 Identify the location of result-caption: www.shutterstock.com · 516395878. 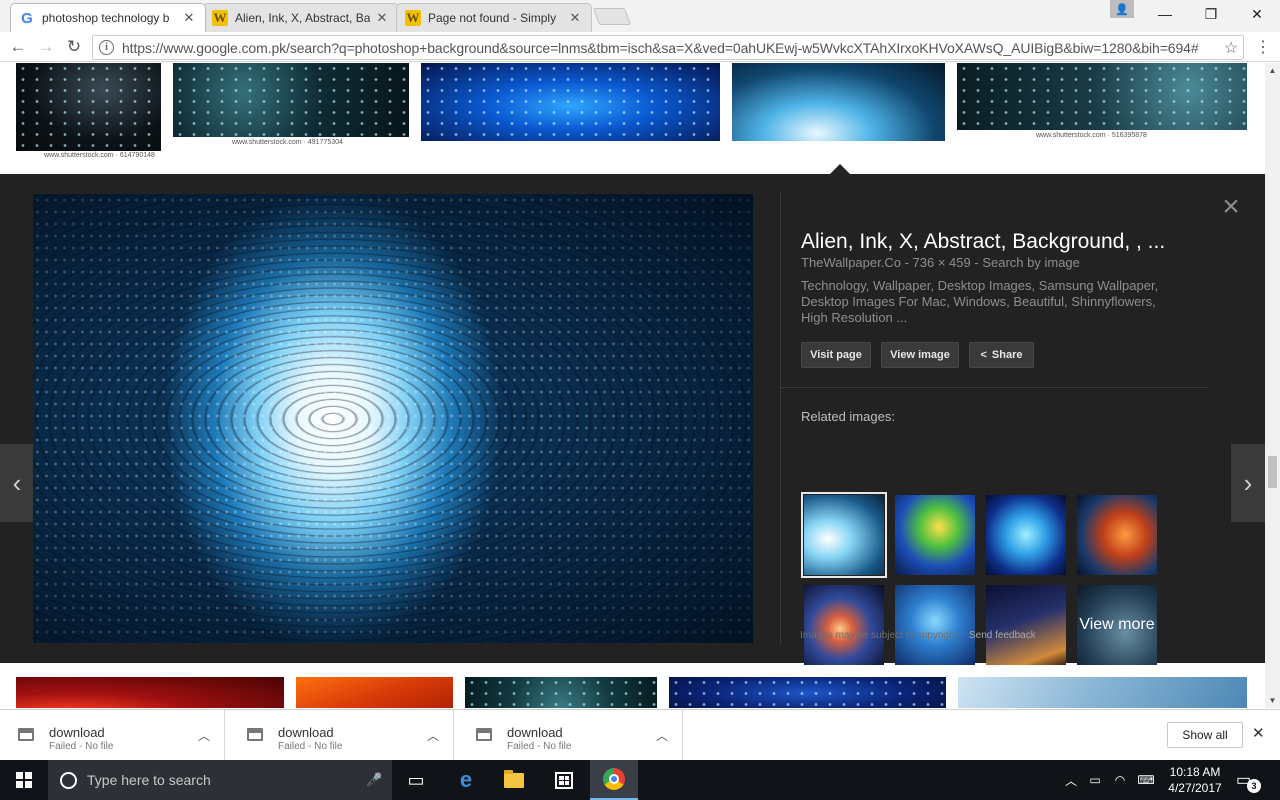
(1091, 135).